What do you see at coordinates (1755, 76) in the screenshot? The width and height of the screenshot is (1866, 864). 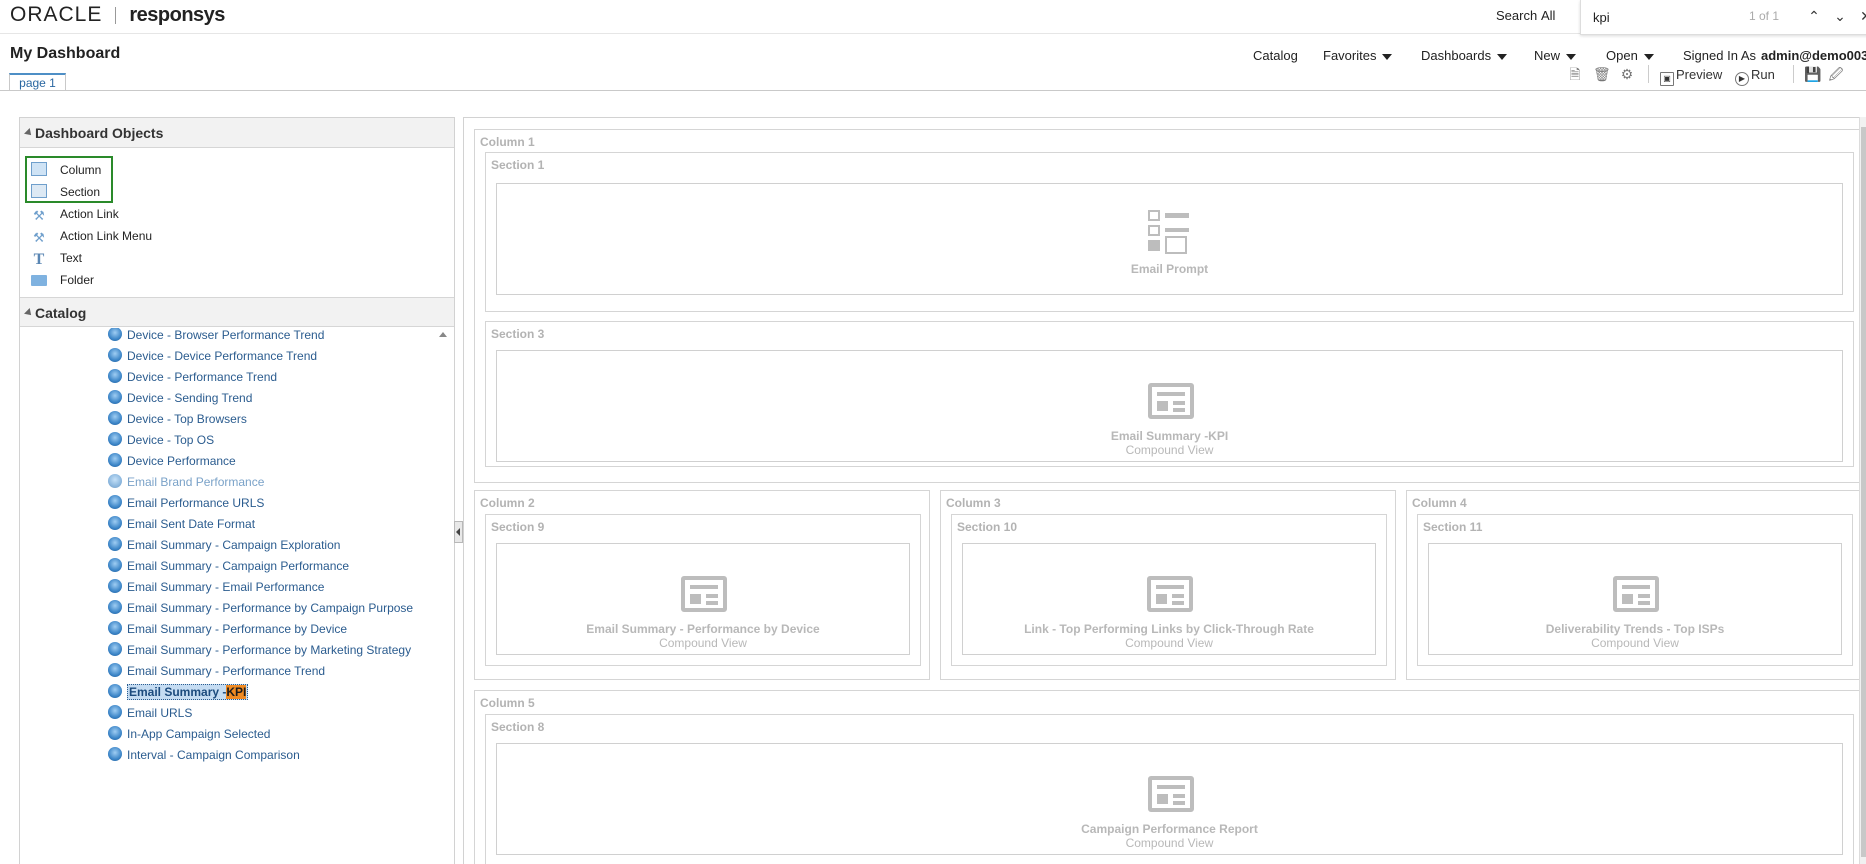 I see `run-button: ▶ Run` at bounding box center [1755, 76].